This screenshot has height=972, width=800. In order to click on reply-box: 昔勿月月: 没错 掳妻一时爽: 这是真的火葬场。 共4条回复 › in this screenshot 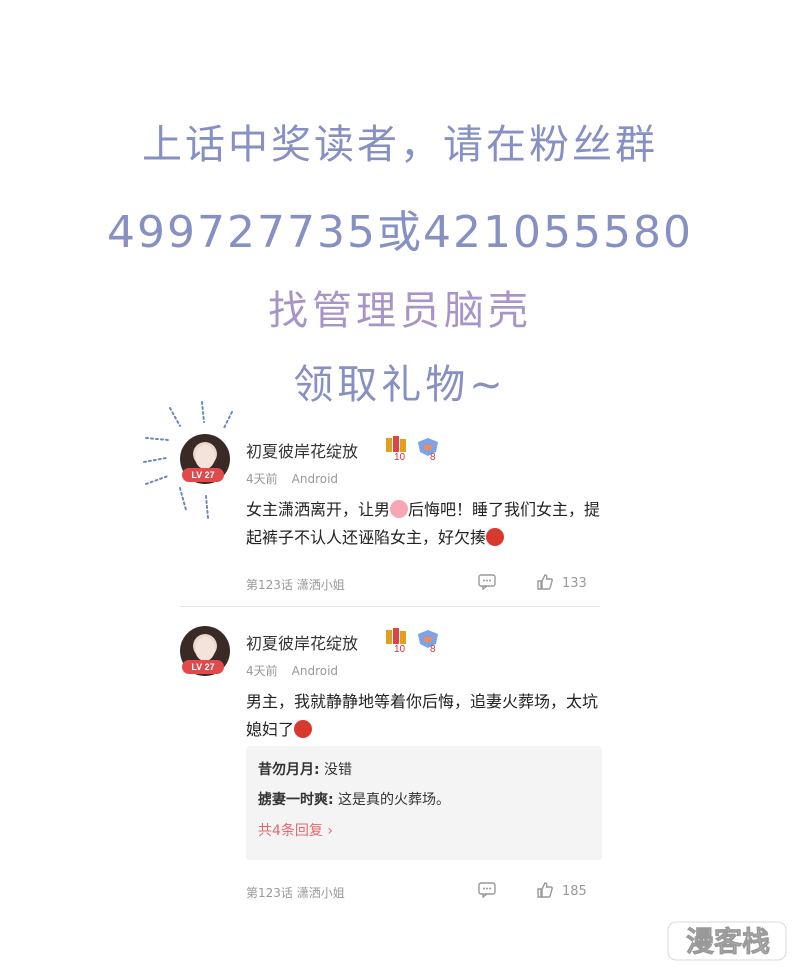, I will do `click(424, 803)`.